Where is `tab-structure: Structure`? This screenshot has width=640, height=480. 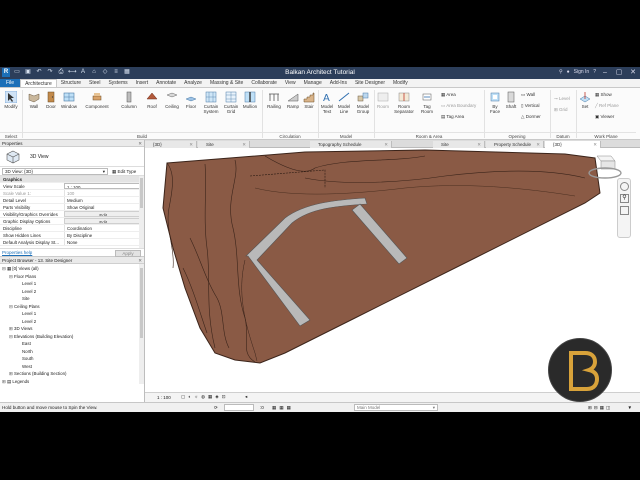 tab-structure: Structure is located at coordinates (71, 83).